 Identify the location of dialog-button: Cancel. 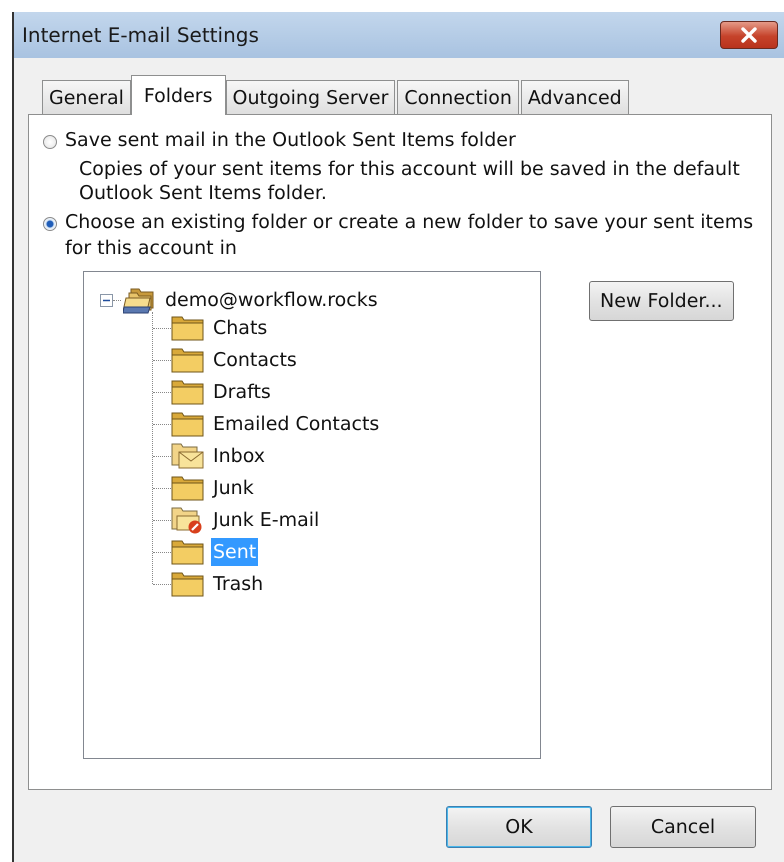
(683, 827).